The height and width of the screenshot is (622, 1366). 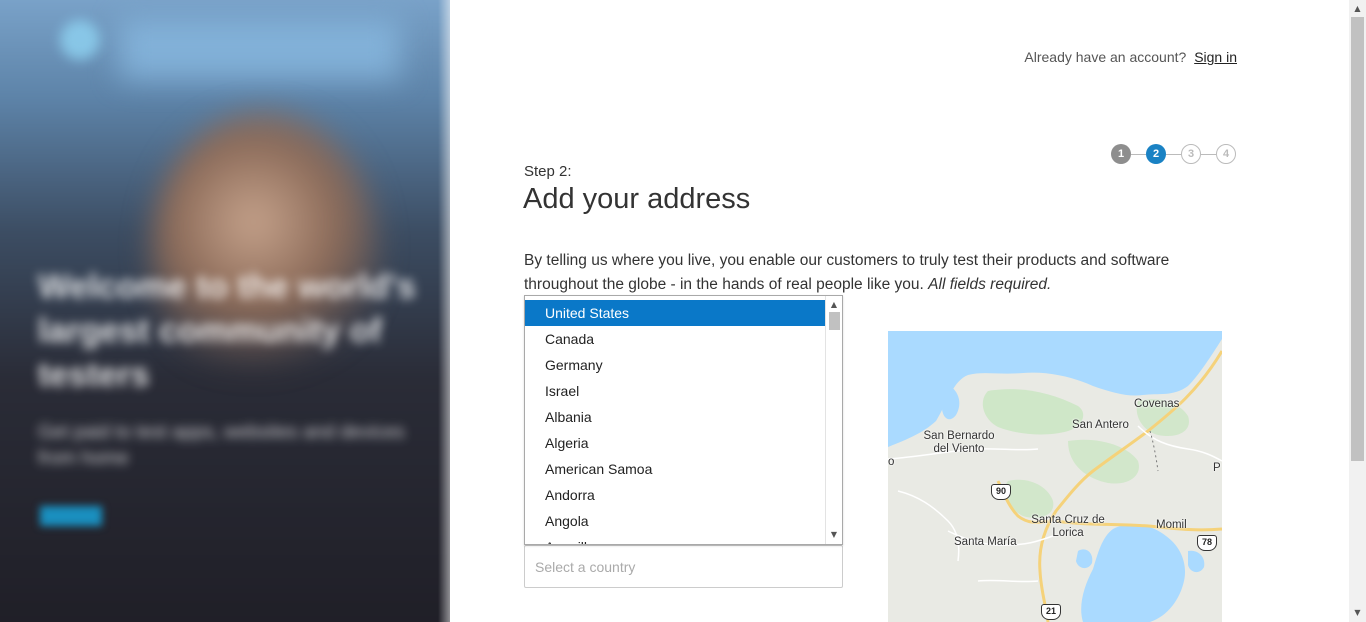 I want to click on country-option: American Samoa, so click(x=675, y=469).